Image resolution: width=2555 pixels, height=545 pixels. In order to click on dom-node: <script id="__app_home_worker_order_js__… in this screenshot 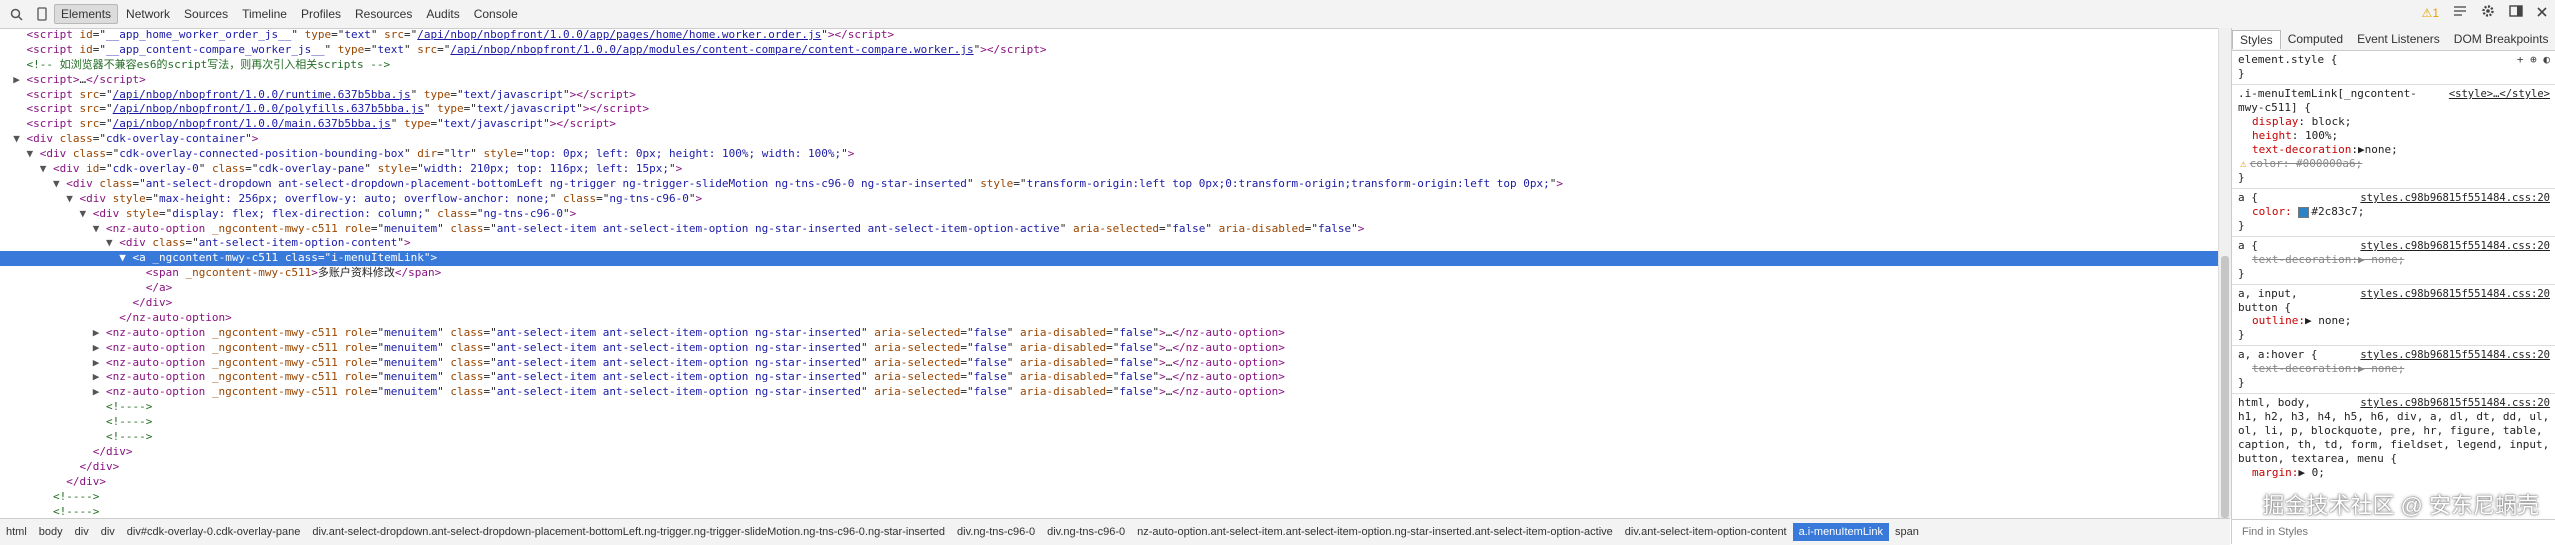, I will do `click(1109, 35)`.